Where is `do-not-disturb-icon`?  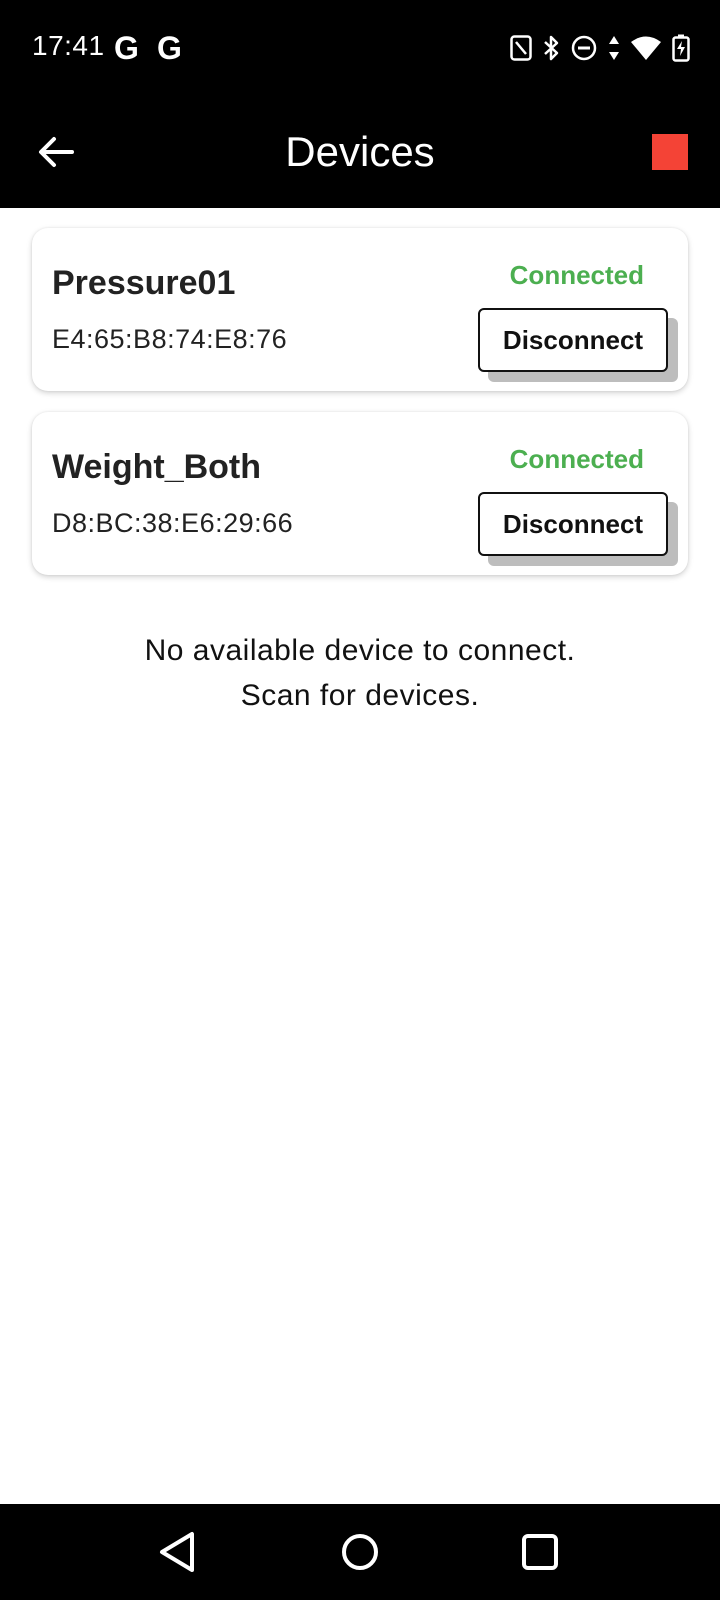 do-not-disturb-icon is located at coordinates (584, 48).